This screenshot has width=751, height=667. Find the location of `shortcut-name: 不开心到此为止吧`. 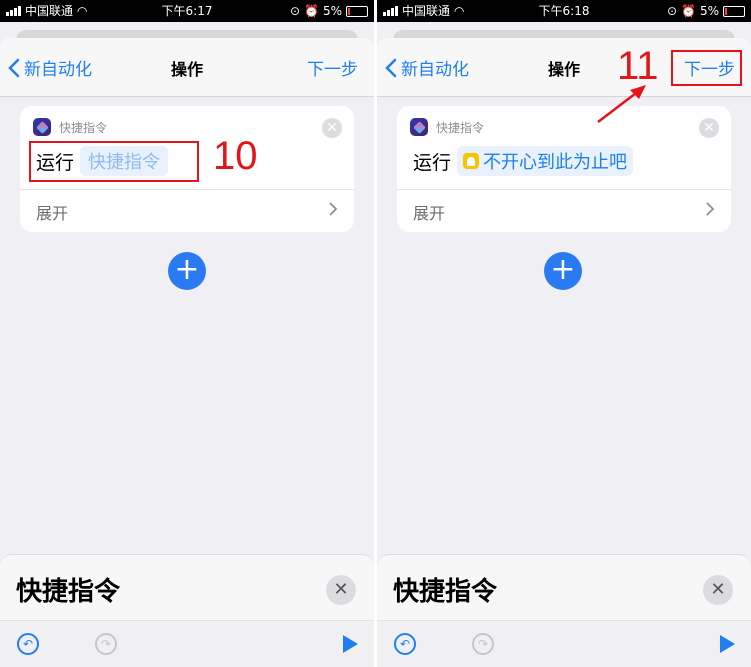

shortcut-name: 不开心到此为止吧 is located at coordinates (555, 162).